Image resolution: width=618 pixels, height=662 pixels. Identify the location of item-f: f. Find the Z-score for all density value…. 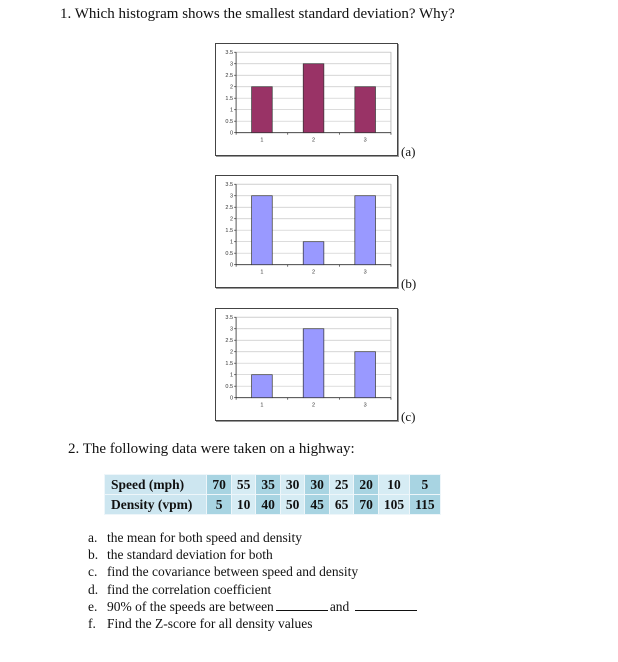
(253, 623).